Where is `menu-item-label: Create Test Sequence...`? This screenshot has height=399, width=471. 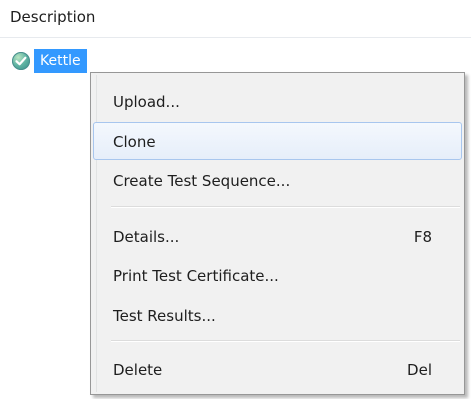
menu-item-label: Create Test Sequence... is located at coordinates (202, 181).